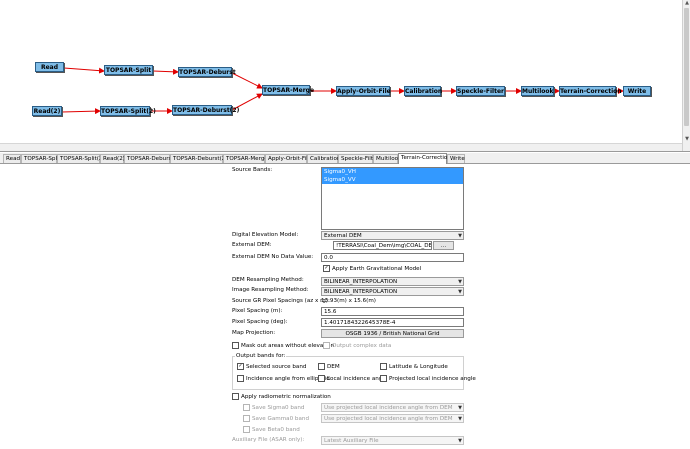  I want to click on dem-resampling-select: BILINEAR_INTERPOLATION ▼, so click(392, 281).